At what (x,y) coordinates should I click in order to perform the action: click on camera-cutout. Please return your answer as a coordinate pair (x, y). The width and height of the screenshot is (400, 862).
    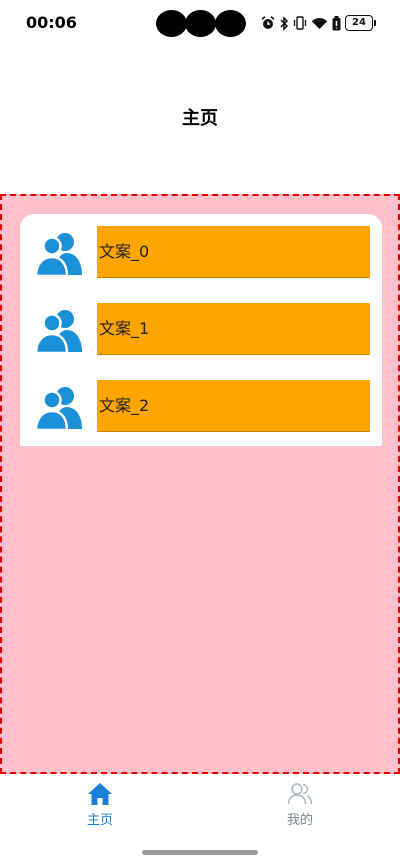
    Looking at the image, I should click on (201, 23).